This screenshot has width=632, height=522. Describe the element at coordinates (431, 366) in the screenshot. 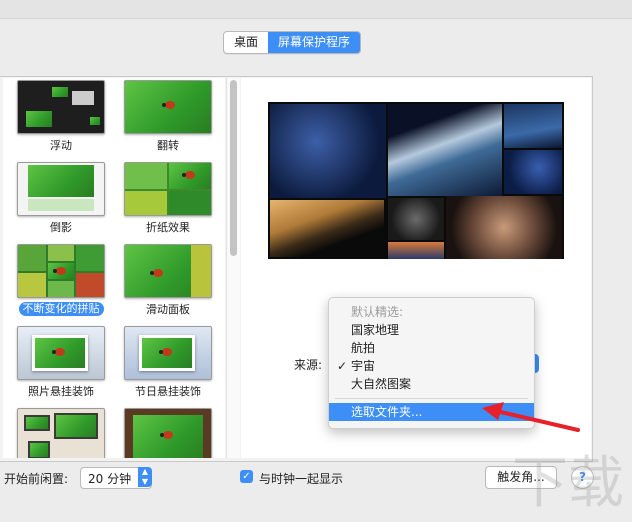

I see `menu-item-cosmos: ✓ 宇宙` at that location.